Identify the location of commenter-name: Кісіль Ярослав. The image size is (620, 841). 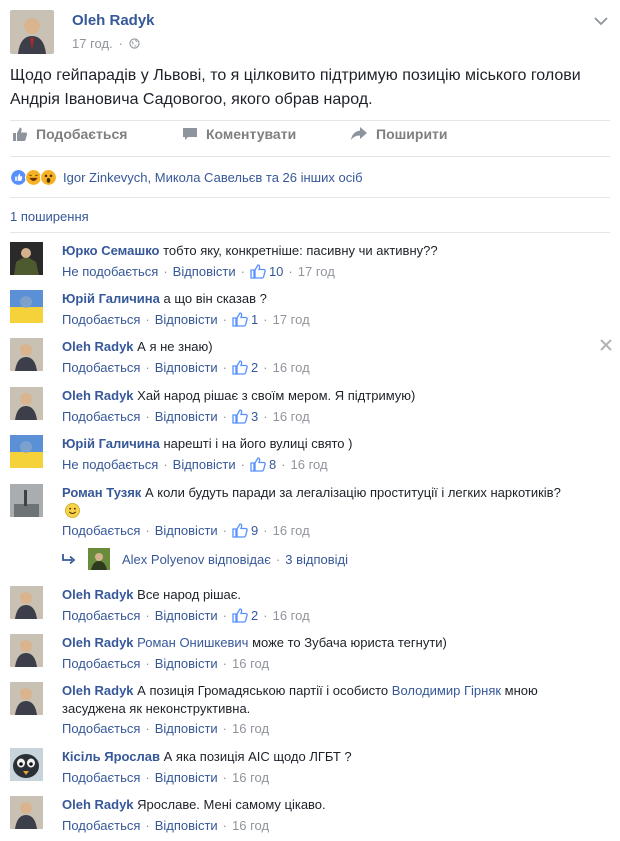
(111, 756).